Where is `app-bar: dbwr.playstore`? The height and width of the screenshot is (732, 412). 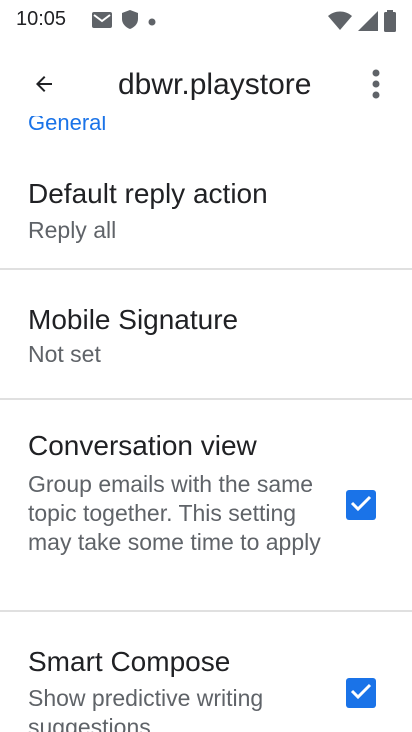
app-bar: dbwr.playstore is located at coordinates (206, 84).